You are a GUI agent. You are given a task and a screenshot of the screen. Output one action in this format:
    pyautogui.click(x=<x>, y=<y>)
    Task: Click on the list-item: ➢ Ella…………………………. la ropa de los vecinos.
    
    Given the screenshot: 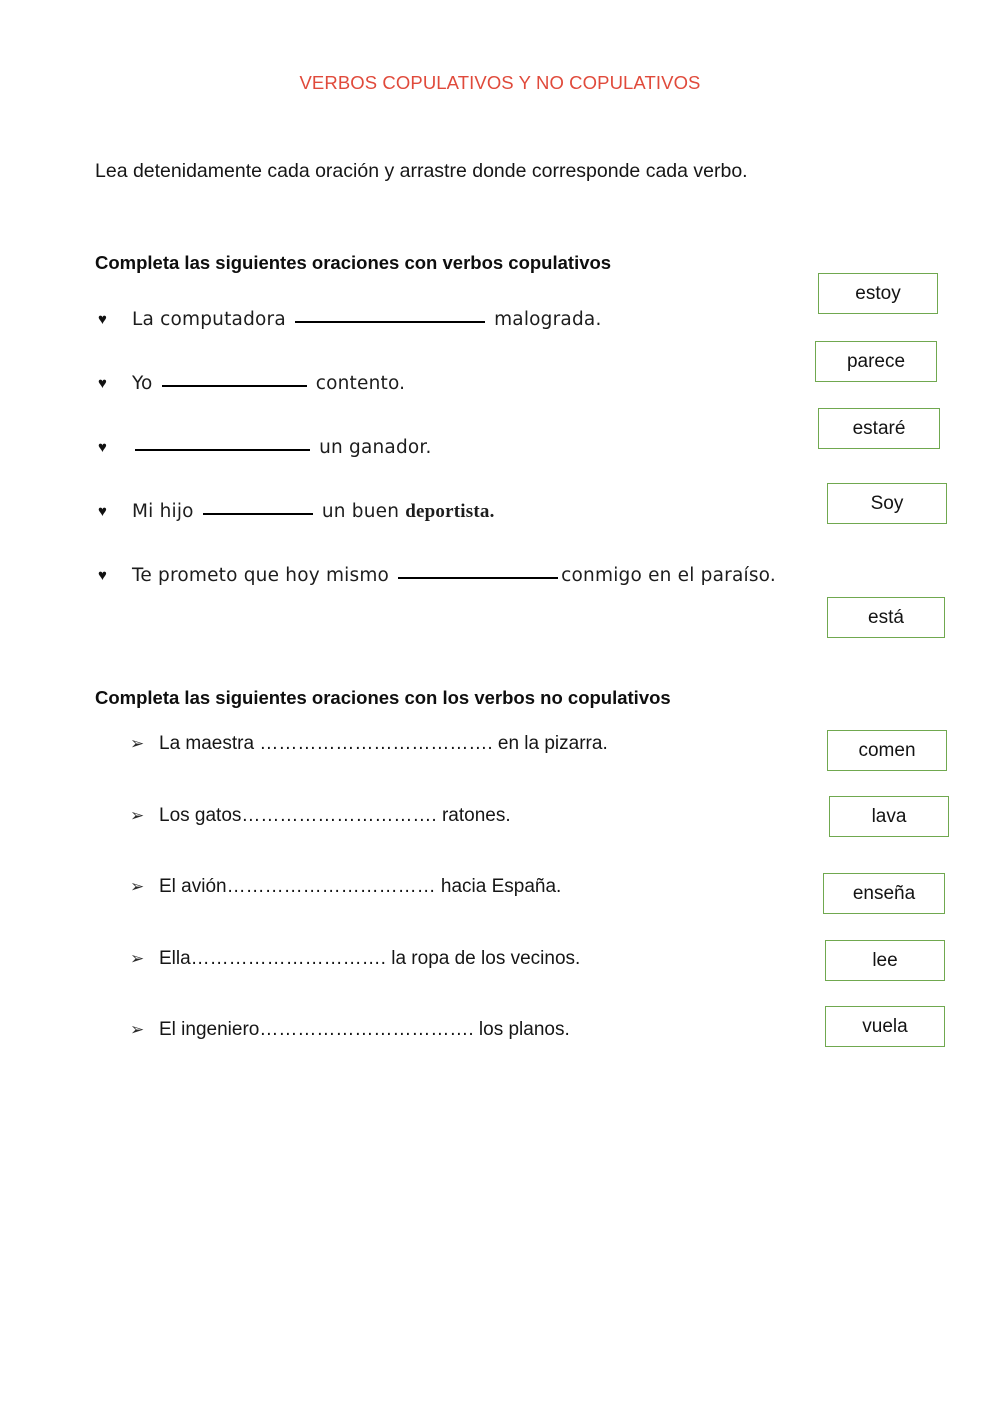 What is the action you would take?
    pyautogui.click(x=460, y=982)
    